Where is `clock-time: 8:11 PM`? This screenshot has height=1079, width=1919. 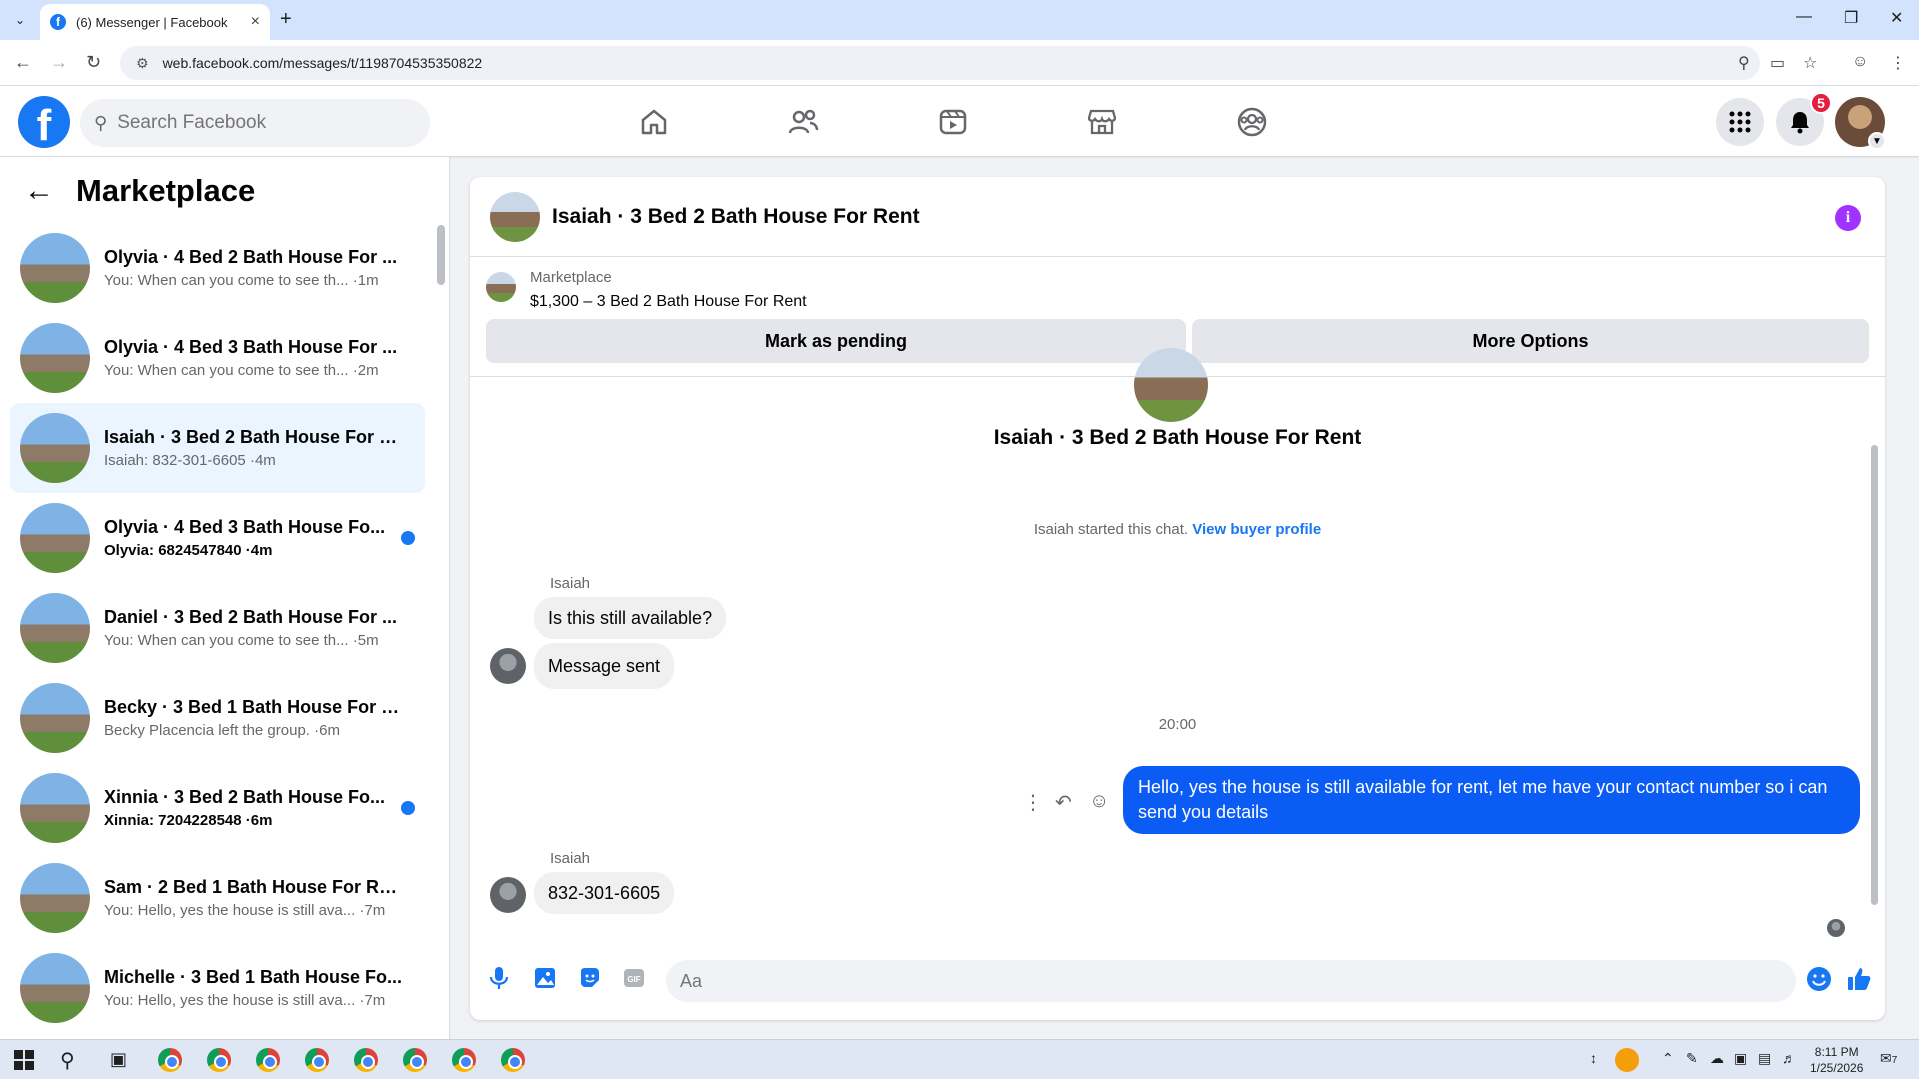
clock-time: 8:11 PM is located at coordinates (1836, 1052).